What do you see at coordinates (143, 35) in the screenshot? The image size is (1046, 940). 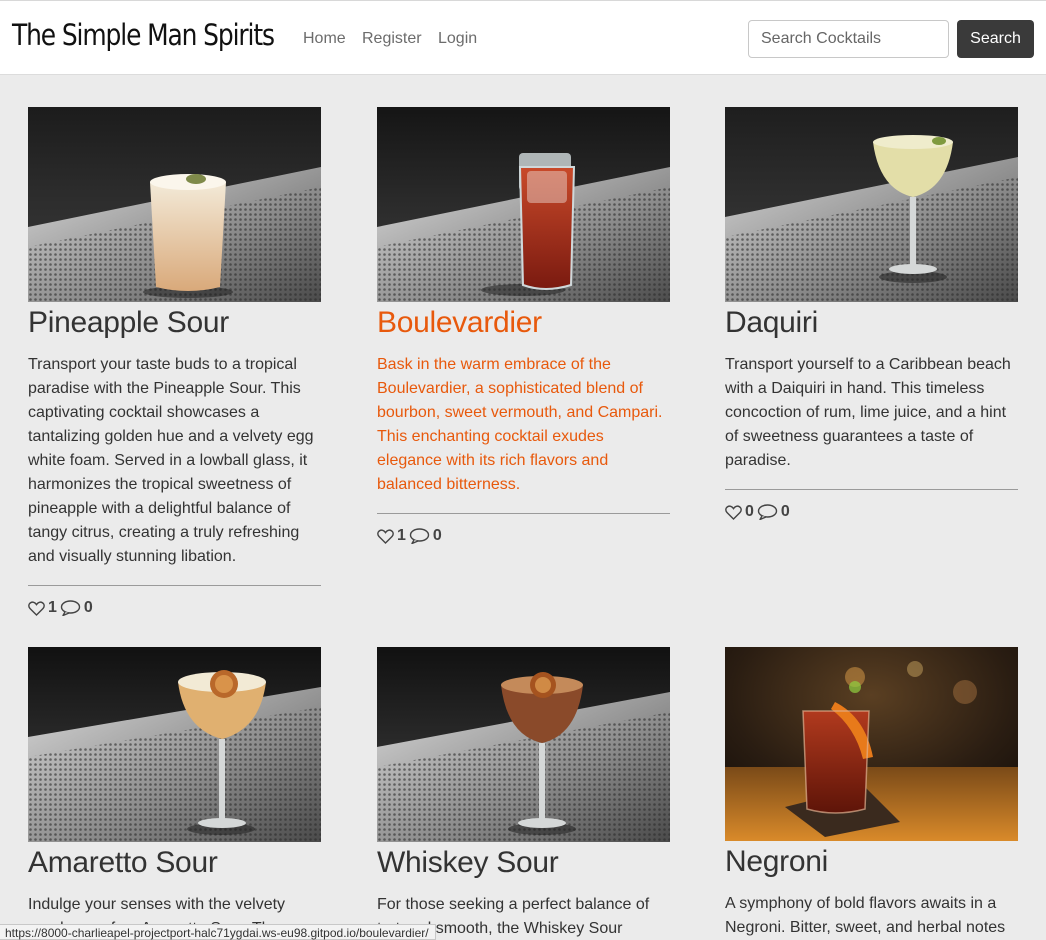 I see `brand-logo: The Simple Man Spirits` at bounding box center [143, 35].